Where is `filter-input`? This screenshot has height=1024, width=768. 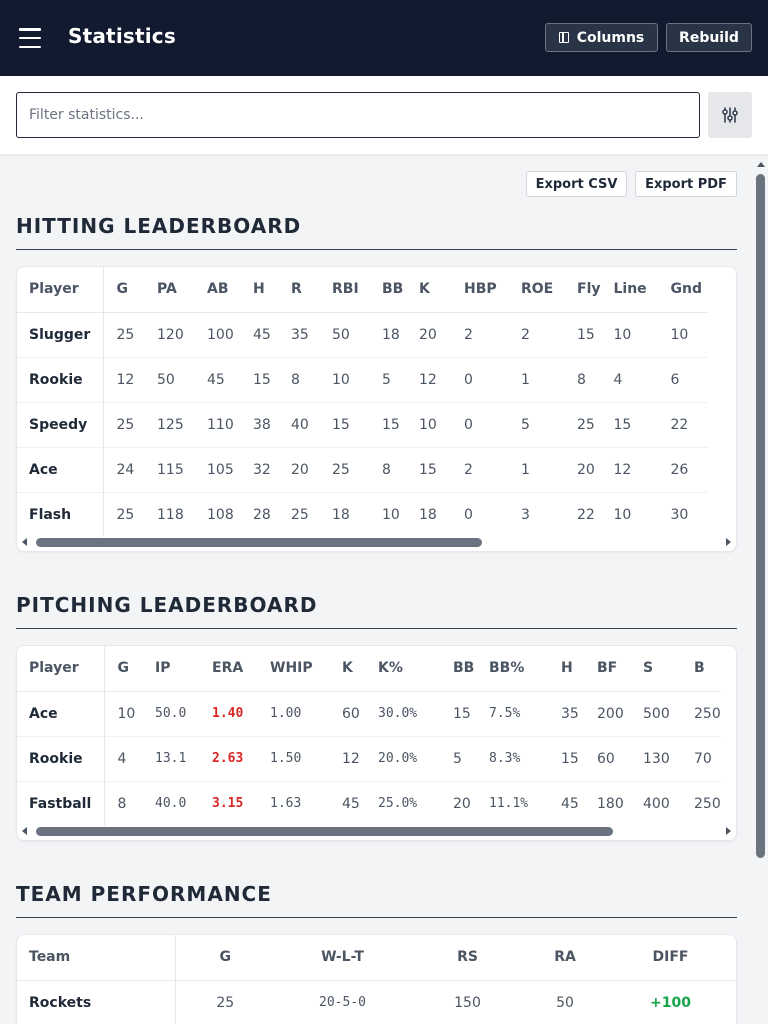 filter-input is located at coordinates (358, 115).